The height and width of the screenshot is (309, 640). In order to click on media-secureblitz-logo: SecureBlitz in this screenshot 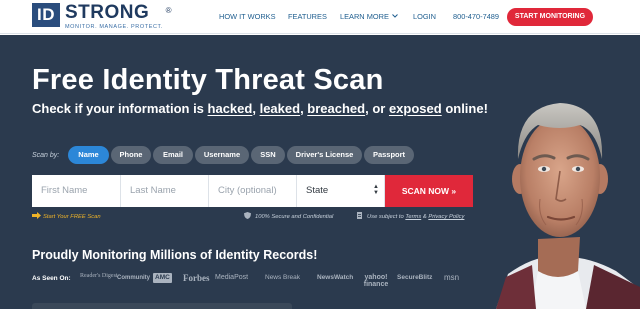, I will do `click(414, 278)`.